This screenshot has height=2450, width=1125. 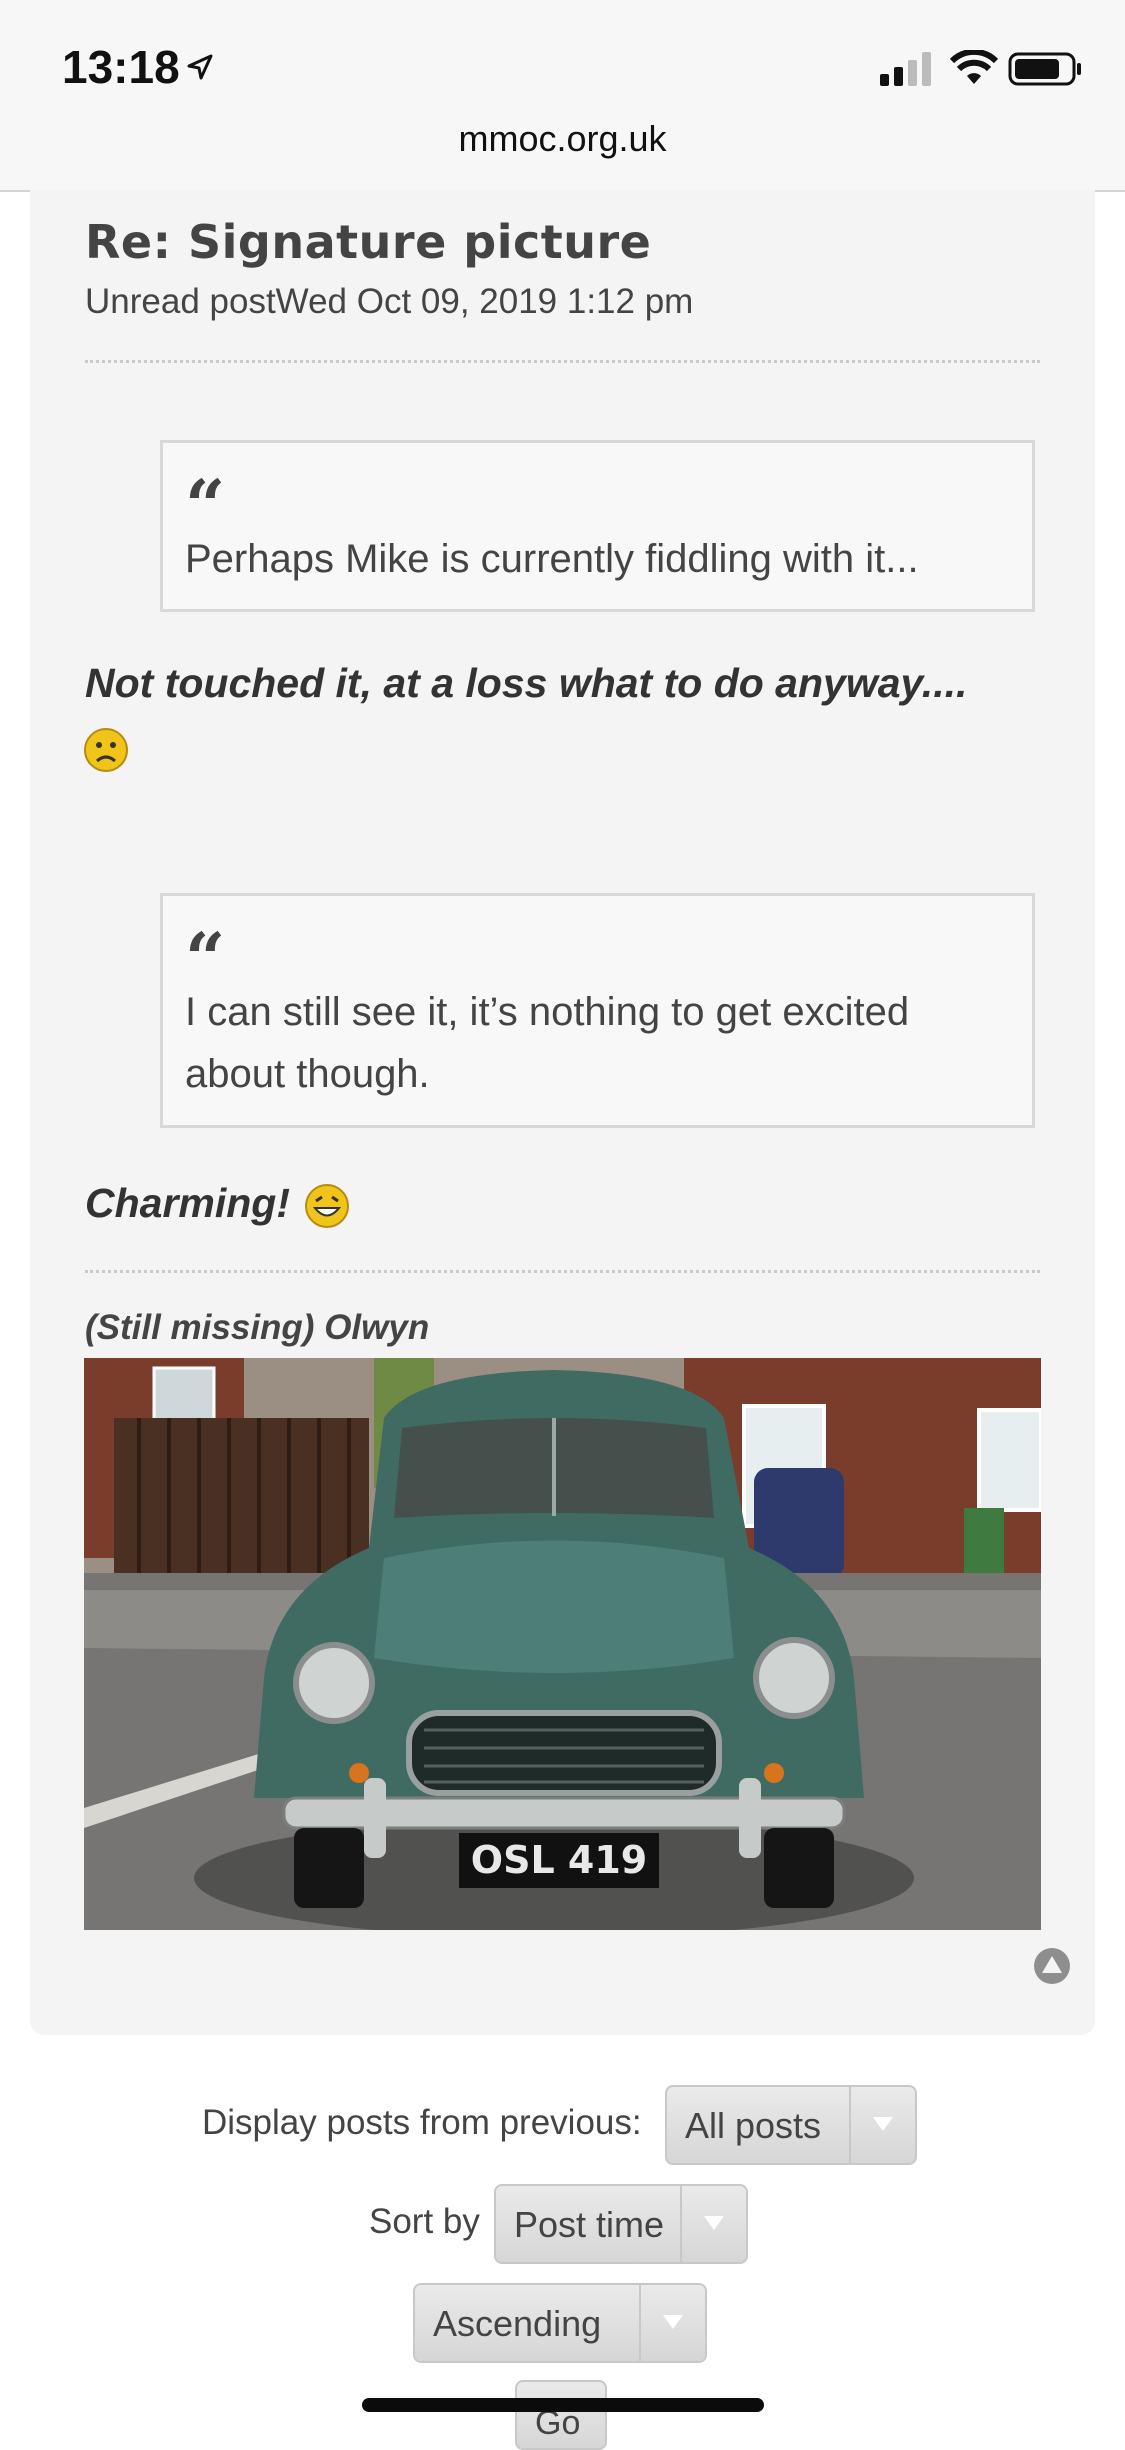 I want to click on battery-icon, so click(x=1044, y=69).